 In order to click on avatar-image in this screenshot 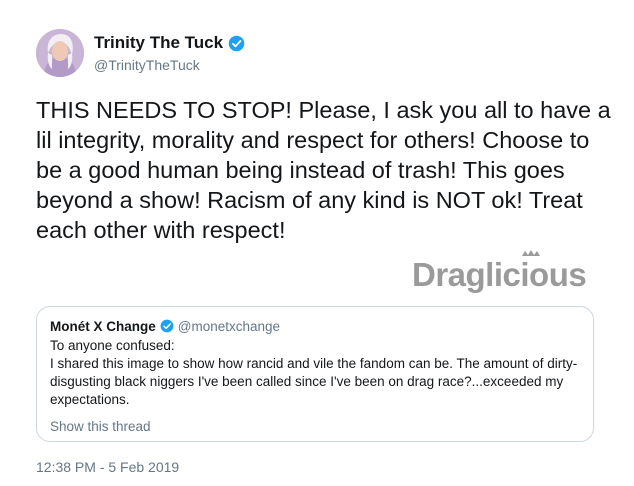, I will do `click(60, 53)`.